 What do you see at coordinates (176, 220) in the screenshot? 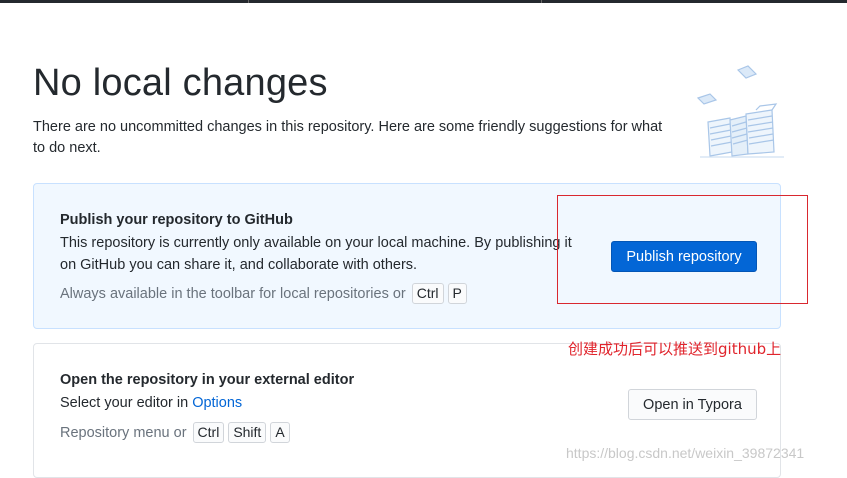
I see `publish-card-title: Publish your repository to GitHub` at bounding box center [176, 220].